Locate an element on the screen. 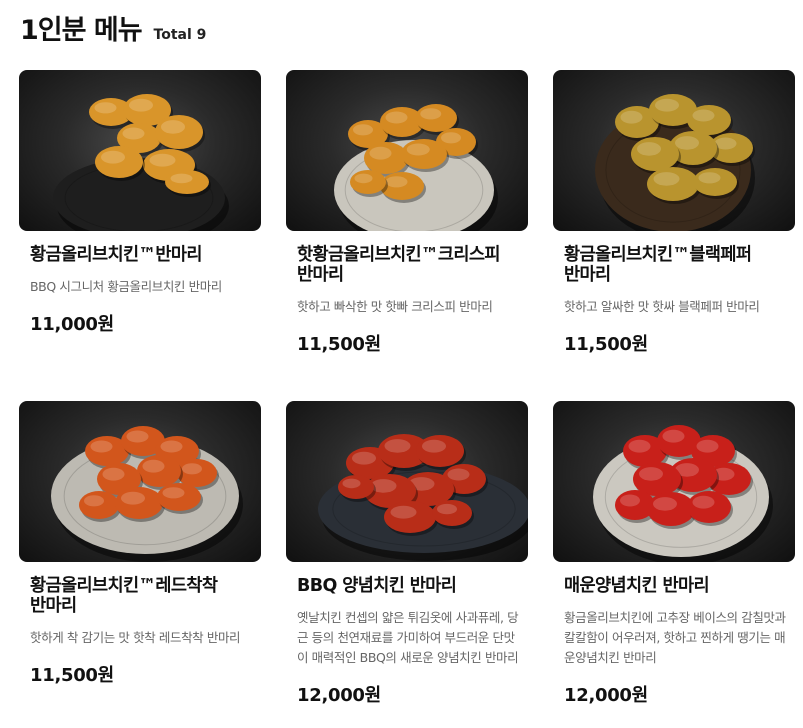 This screenshot has height=728, width=803. sweet-sauce-chicken-photo is located at coordinates (423, 497).